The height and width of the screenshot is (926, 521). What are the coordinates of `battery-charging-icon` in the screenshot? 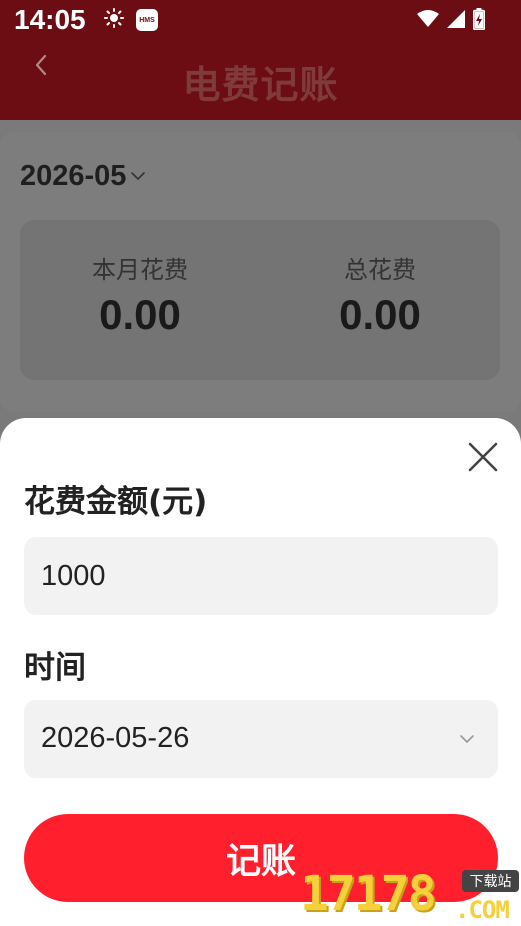 It's located at (479, 21).